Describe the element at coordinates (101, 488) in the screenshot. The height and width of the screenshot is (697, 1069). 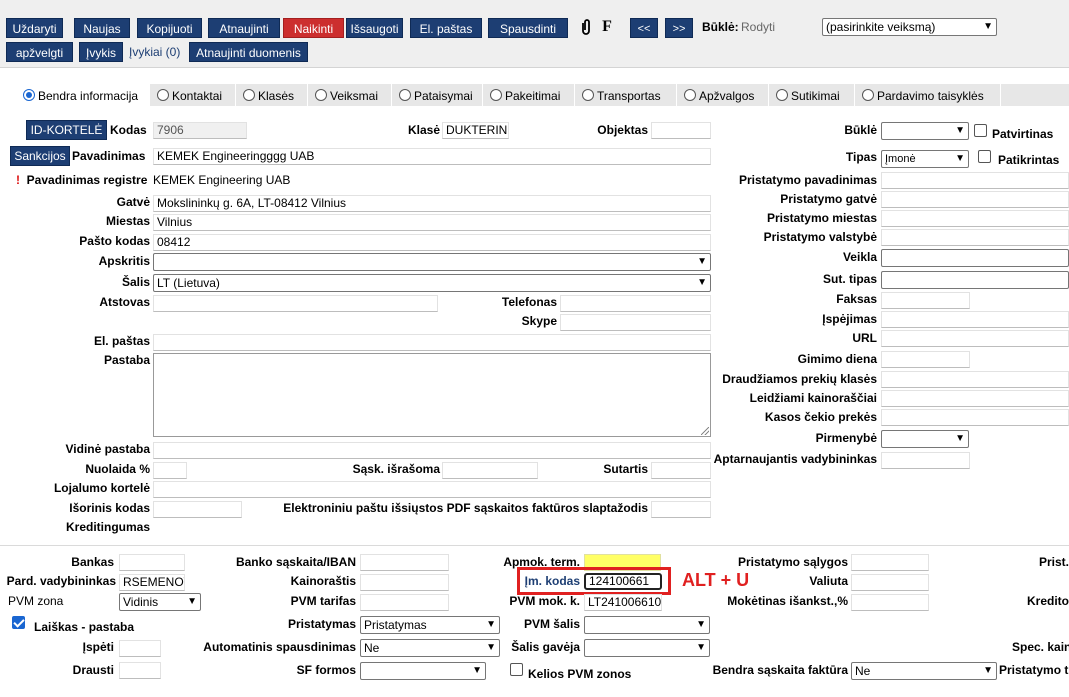
I see `loyalty-card-label: Lojalumo kortelė` at that location.